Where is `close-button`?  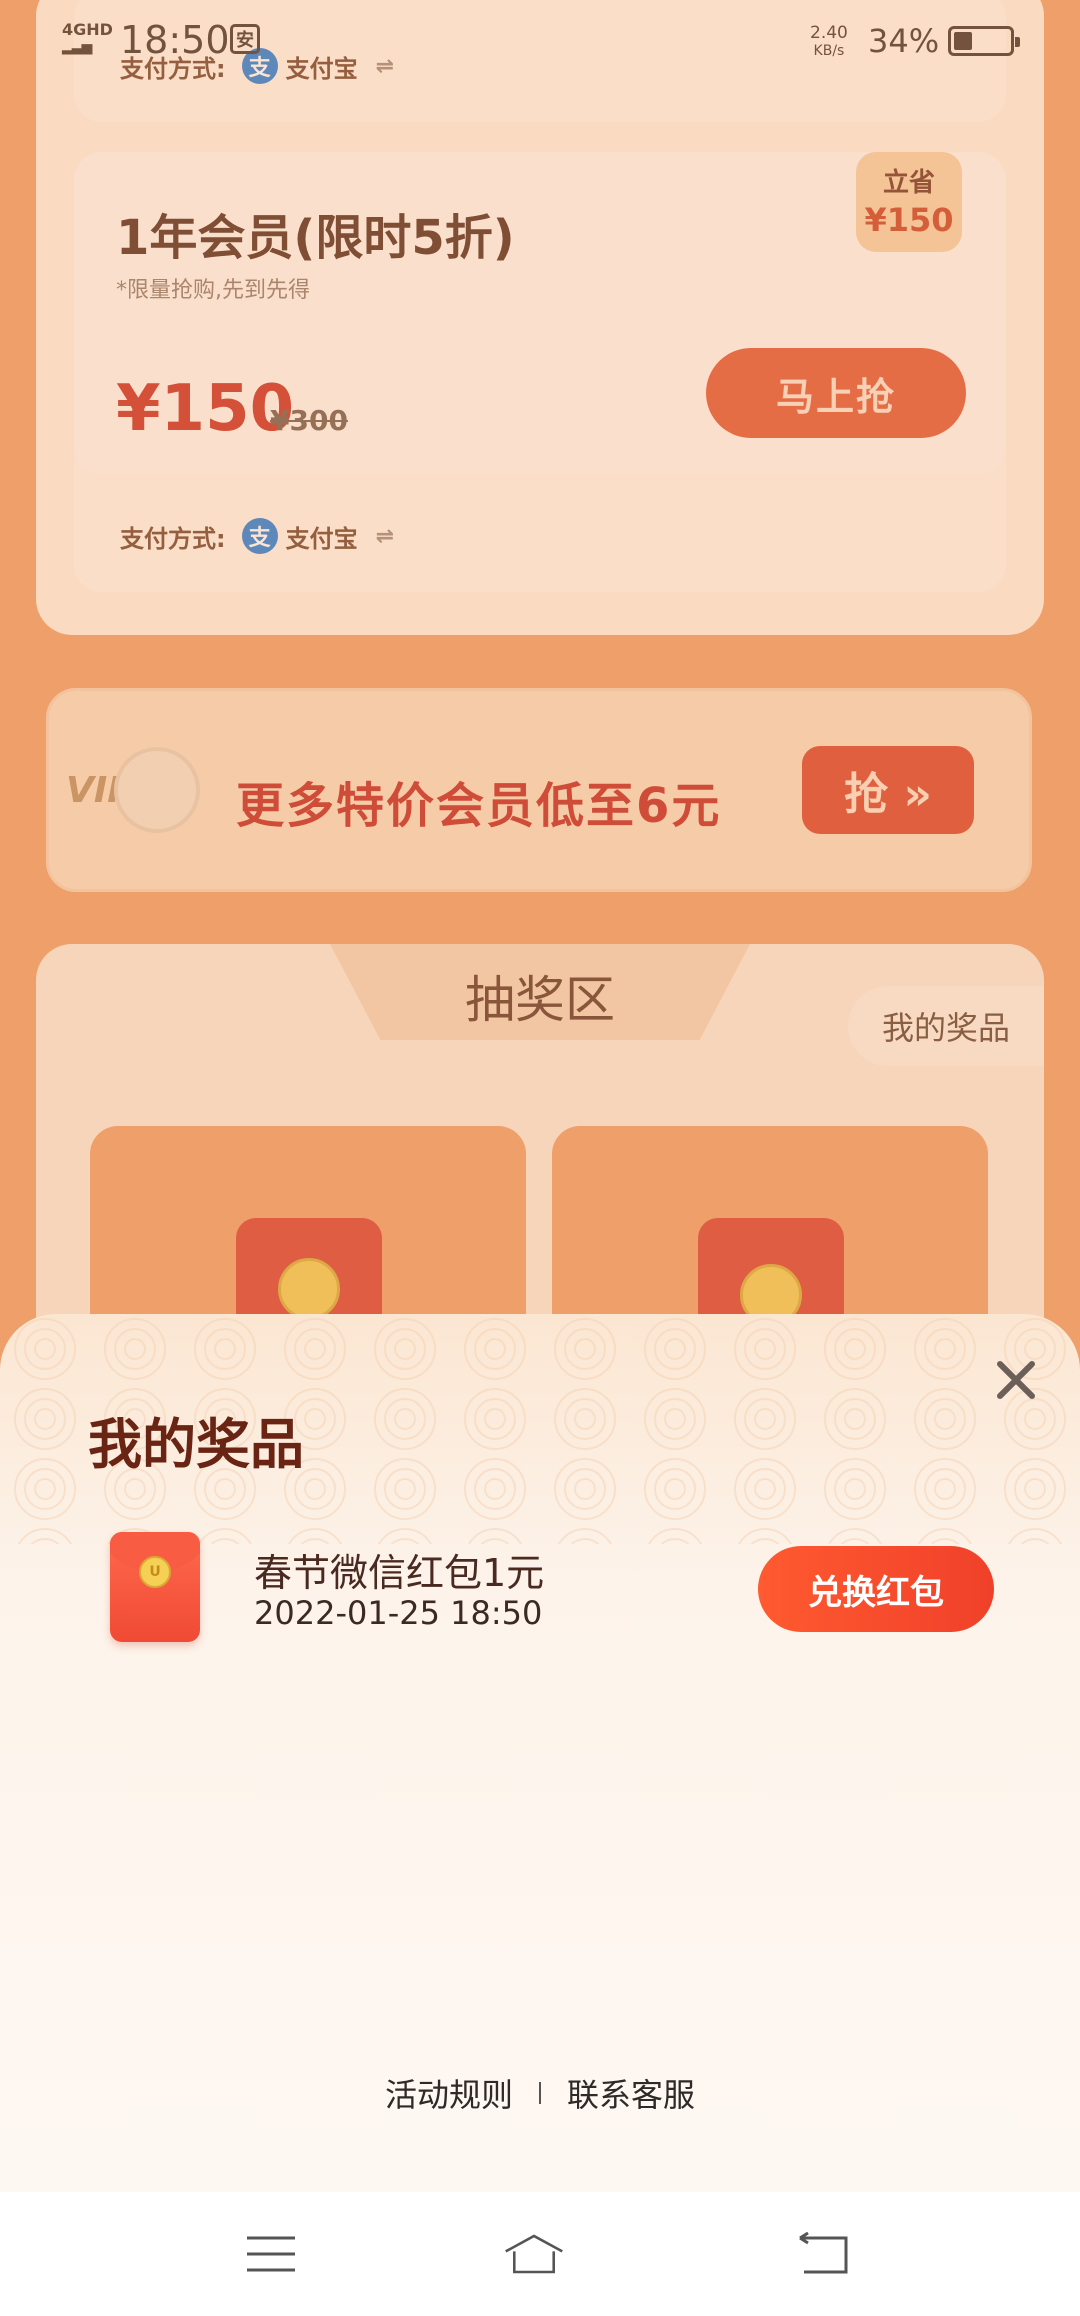
close-button is located at coordinates (1016, 1380).